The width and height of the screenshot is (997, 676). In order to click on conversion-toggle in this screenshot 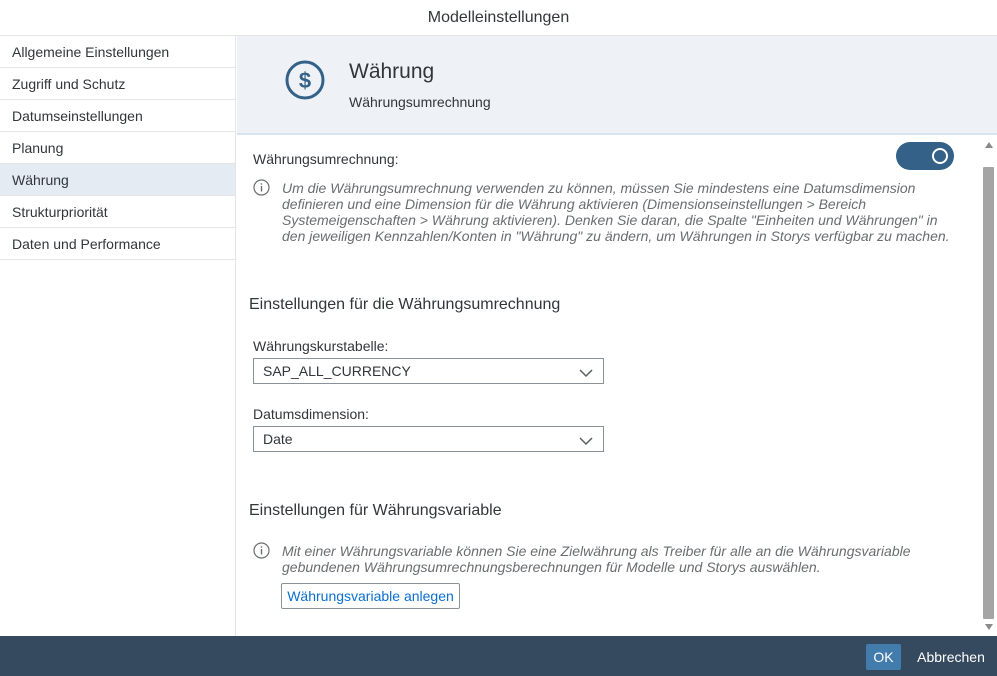, I will do `click(925, 156)`.